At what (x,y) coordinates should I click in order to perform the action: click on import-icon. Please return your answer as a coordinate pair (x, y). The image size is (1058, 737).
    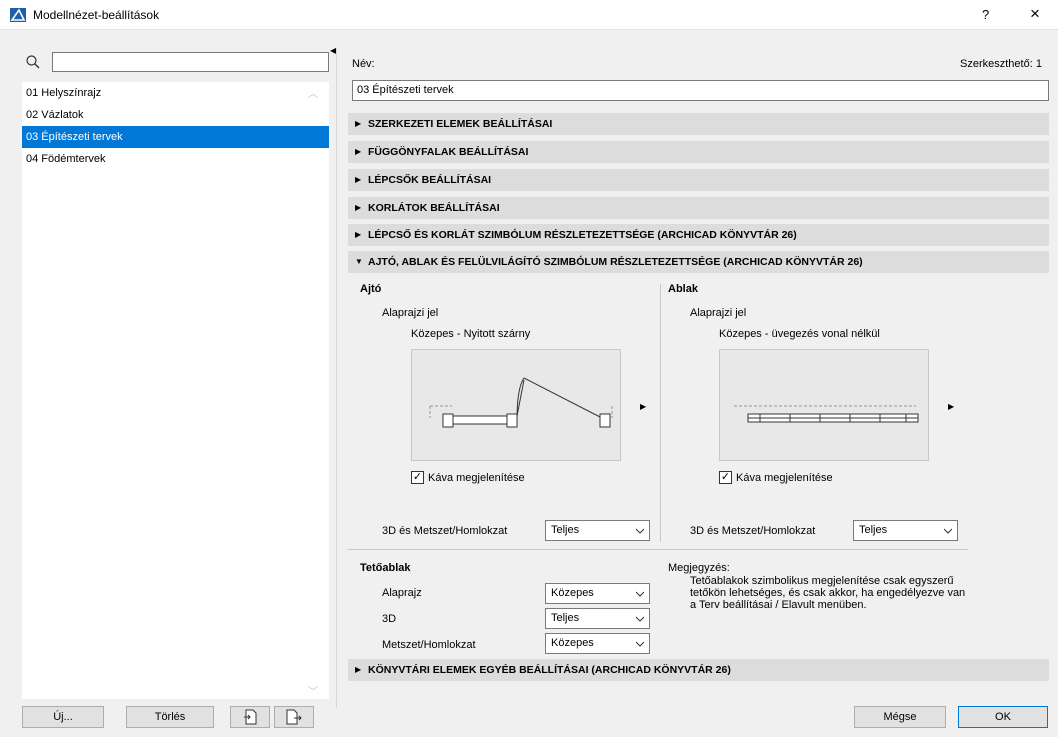
    Looking at the image, I should click on (250, 717).